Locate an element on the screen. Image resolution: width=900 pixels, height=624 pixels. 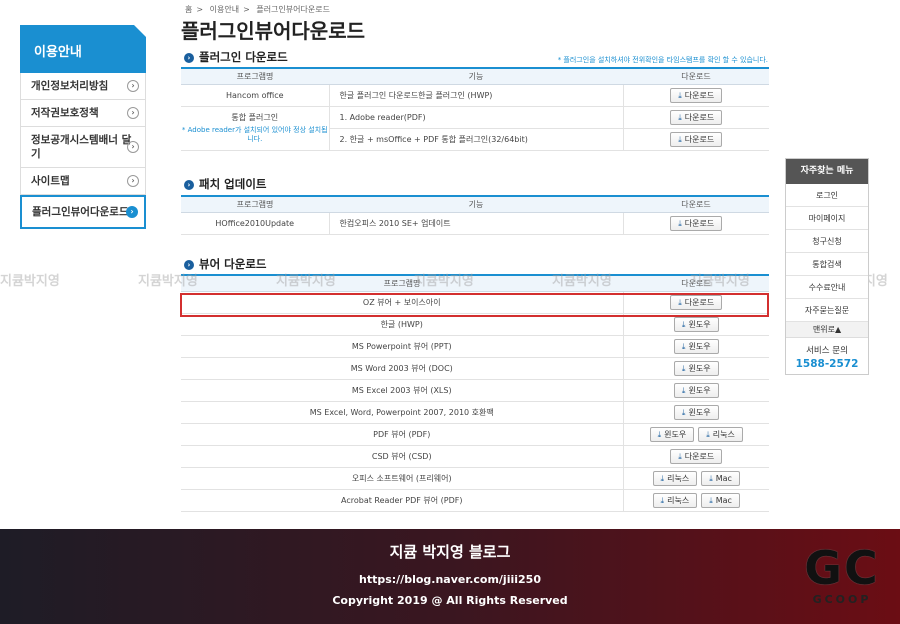
plugin-note: * 플러그인을 설치하셔야 전위확인을 타임스탬프를 확인 할 수 있습니다. is located at coordinates (662, 60).